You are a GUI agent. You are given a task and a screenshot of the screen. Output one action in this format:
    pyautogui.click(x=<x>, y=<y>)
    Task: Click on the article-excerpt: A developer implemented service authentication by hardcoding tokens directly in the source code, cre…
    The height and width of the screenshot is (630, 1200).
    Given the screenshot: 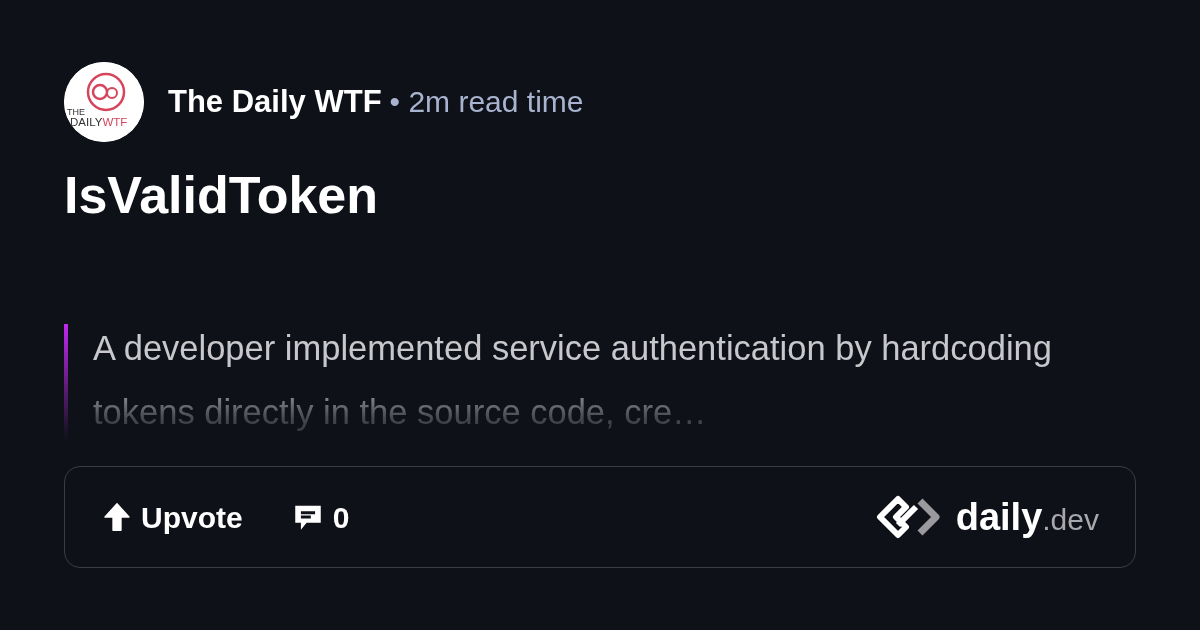 What is the action you would take?
    pyautogui.click(x=573, y=381)
    